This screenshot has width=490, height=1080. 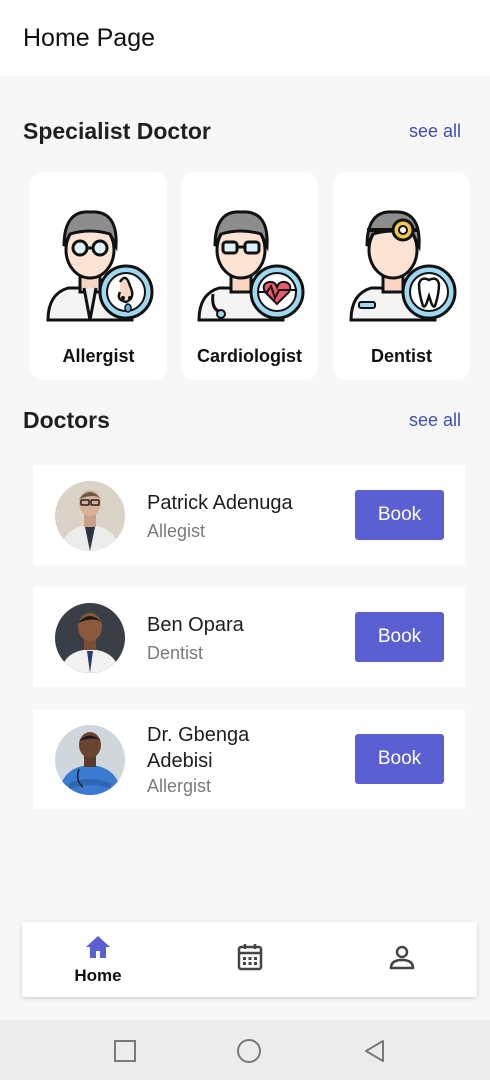 What do you see at coordinates (98, 975) in the screenshot?
I see `nav-home-label: Home` at bounding box center [98, 975].